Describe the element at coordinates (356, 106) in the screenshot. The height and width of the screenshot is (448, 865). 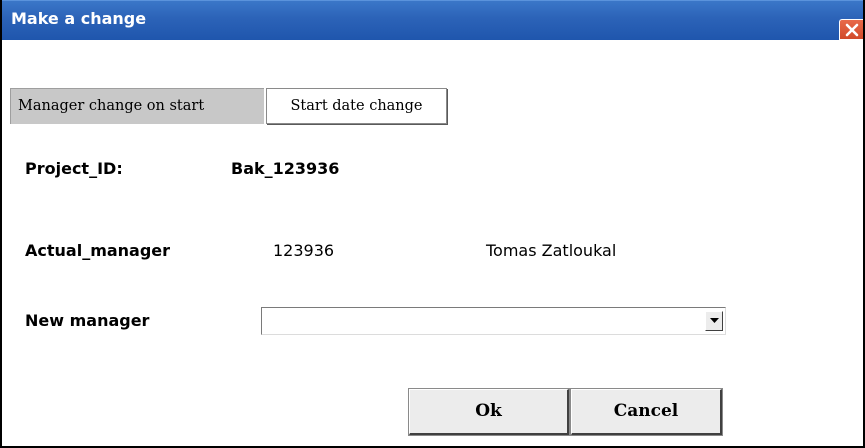
I see `tab-start-date-change: Start date change` at that location.